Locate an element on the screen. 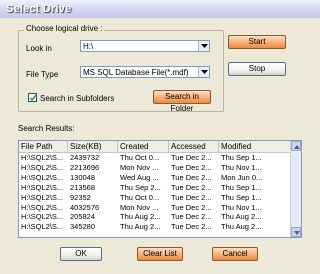  file-type-combo: MS SQL Database File(*.mdf) is located at coordinates (145, 72).